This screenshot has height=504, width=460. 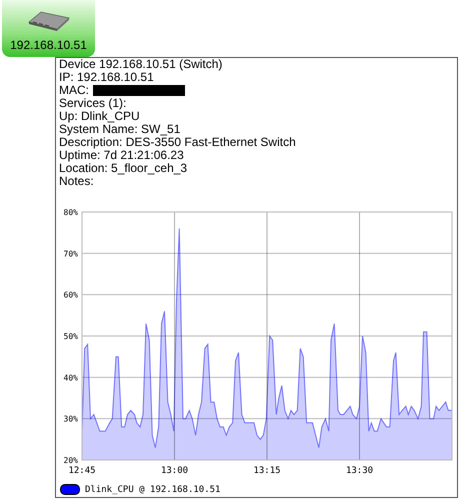 I want to click on info-text: Location: 5_floor_ceh_3, so click(x=123, y=168).